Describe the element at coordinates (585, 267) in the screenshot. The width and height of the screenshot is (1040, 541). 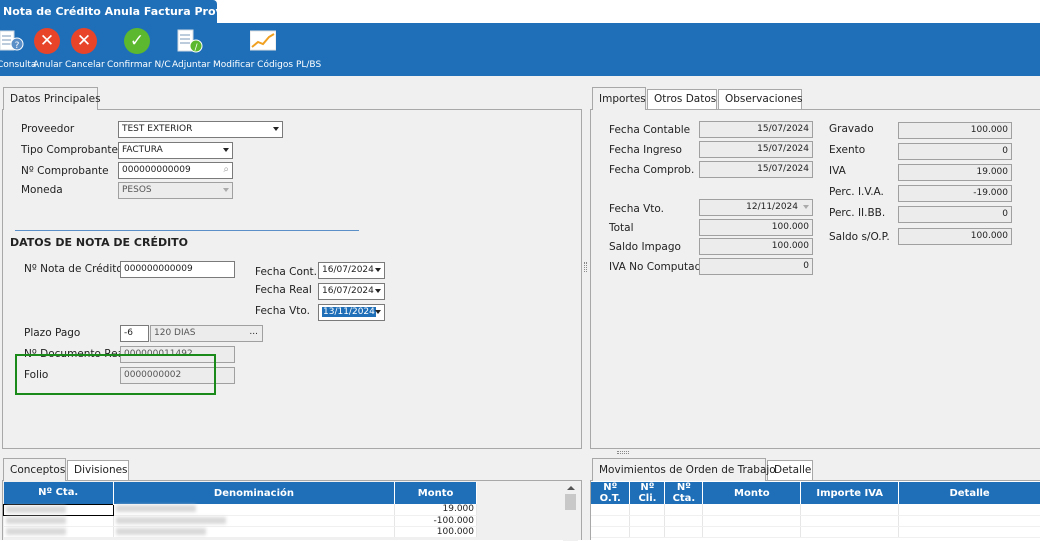
I see `vertical-splitter` at that location.